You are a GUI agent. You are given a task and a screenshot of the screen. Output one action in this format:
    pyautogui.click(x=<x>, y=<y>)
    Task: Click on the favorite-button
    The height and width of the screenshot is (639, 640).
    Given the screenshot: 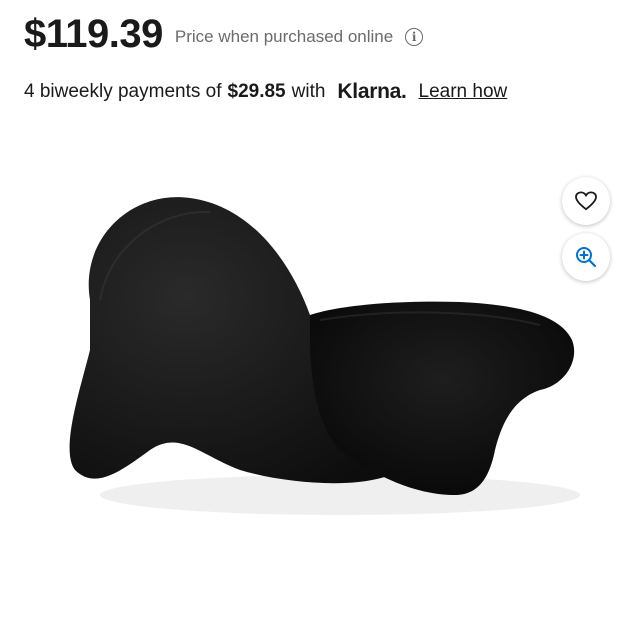 What is the action you would take?
    pyautogui.click(x=586, y=201)
    